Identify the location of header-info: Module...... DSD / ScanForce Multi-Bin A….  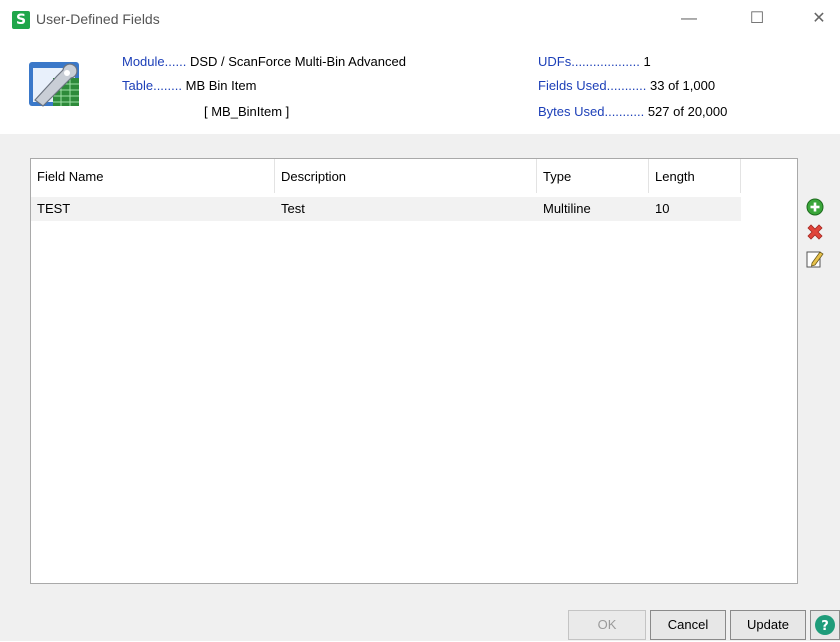
(420, 86).